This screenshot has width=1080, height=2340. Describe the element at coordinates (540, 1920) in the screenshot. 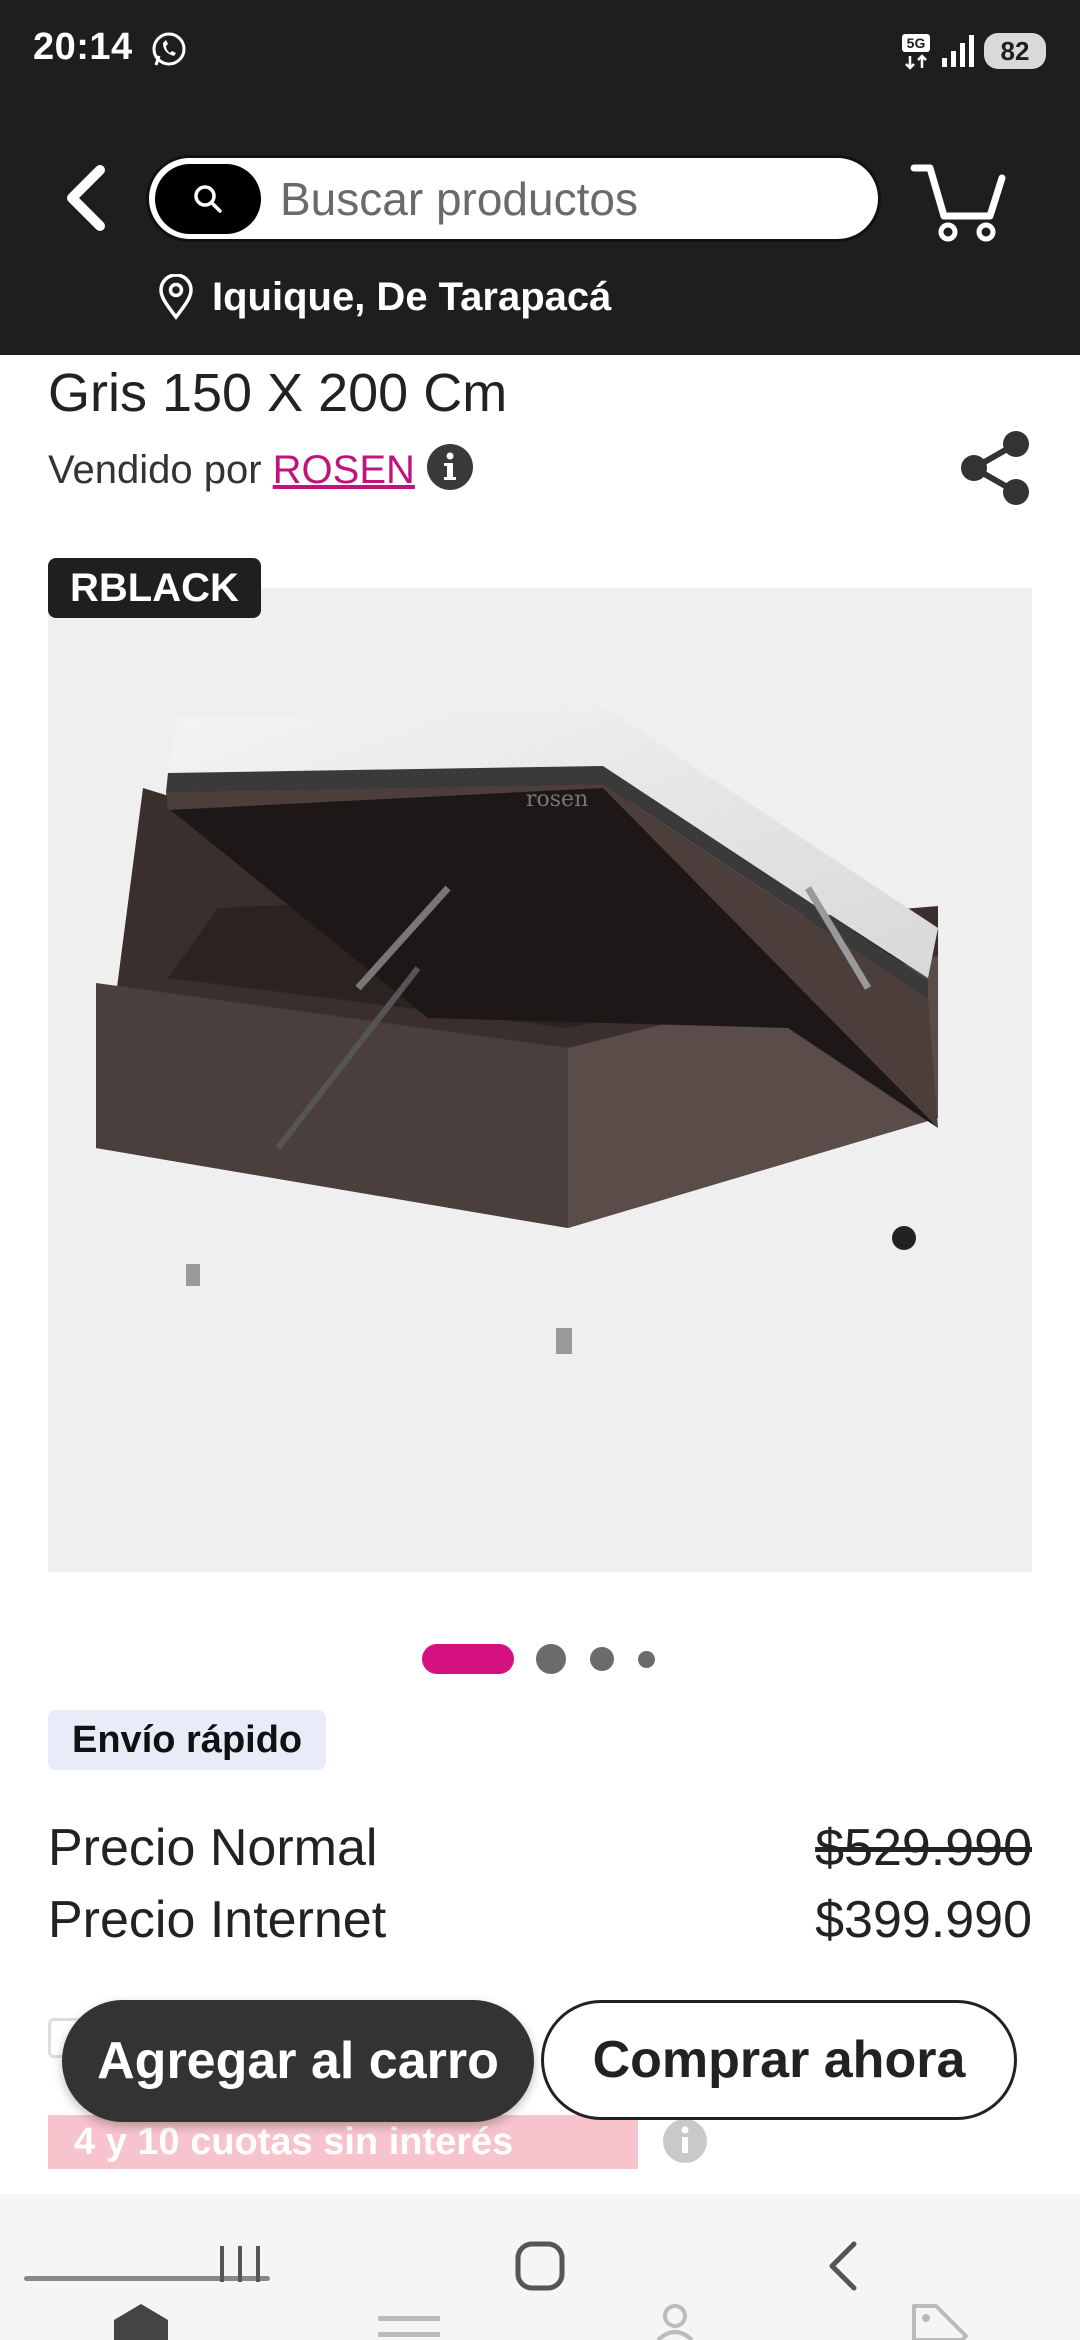

I see `price-internet-row: Precio Internet $399.990` at that location.